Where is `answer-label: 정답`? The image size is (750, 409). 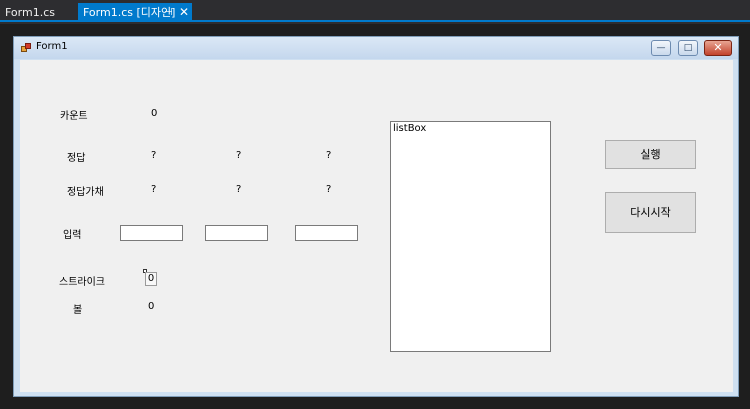 answer-label: 정답 is located at coordinates (76, 158).